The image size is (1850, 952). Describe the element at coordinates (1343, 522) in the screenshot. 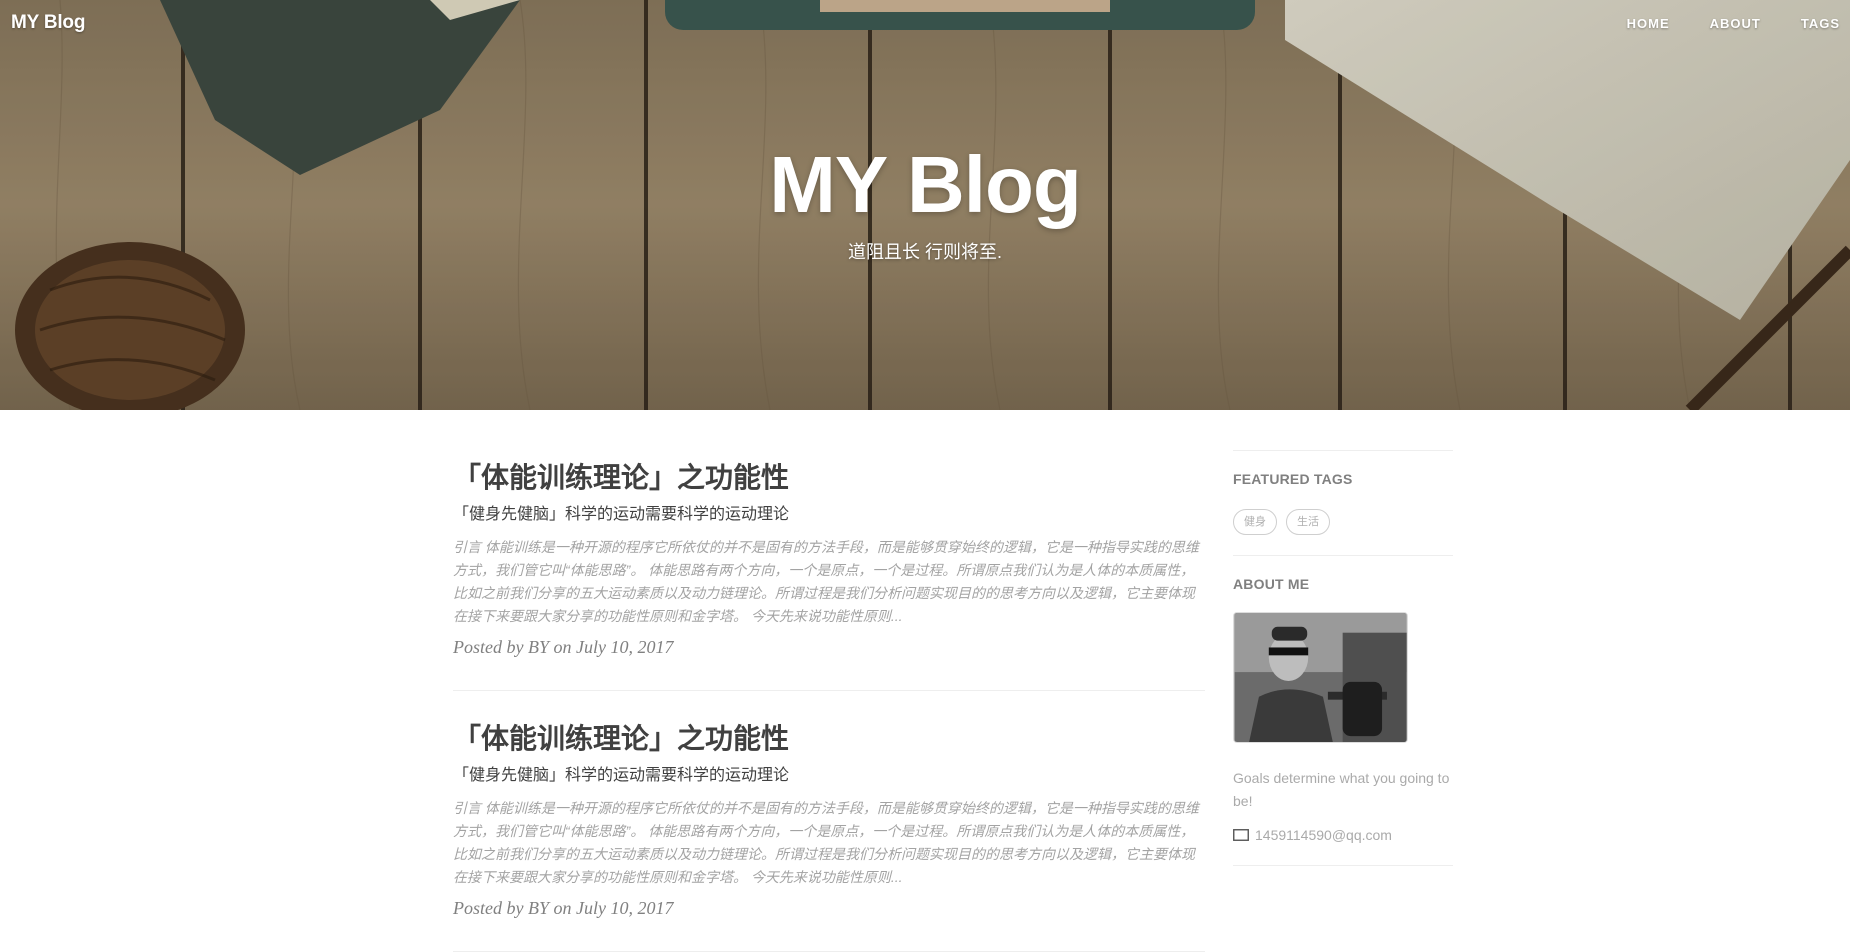

I see `tag-list: 健身 生活` at that location.